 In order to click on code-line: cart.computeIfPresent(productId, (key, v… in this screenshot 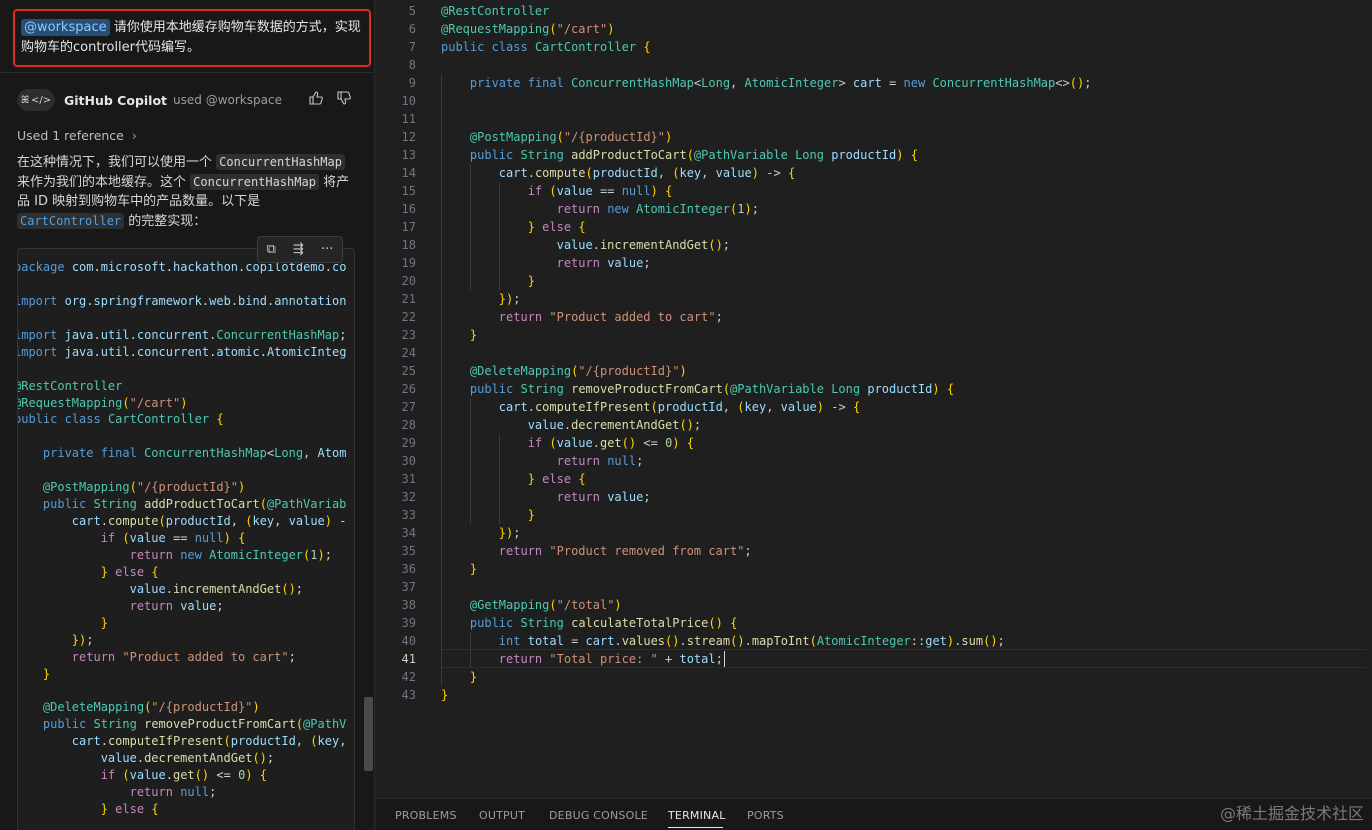, I will do `click(679, 407)`.